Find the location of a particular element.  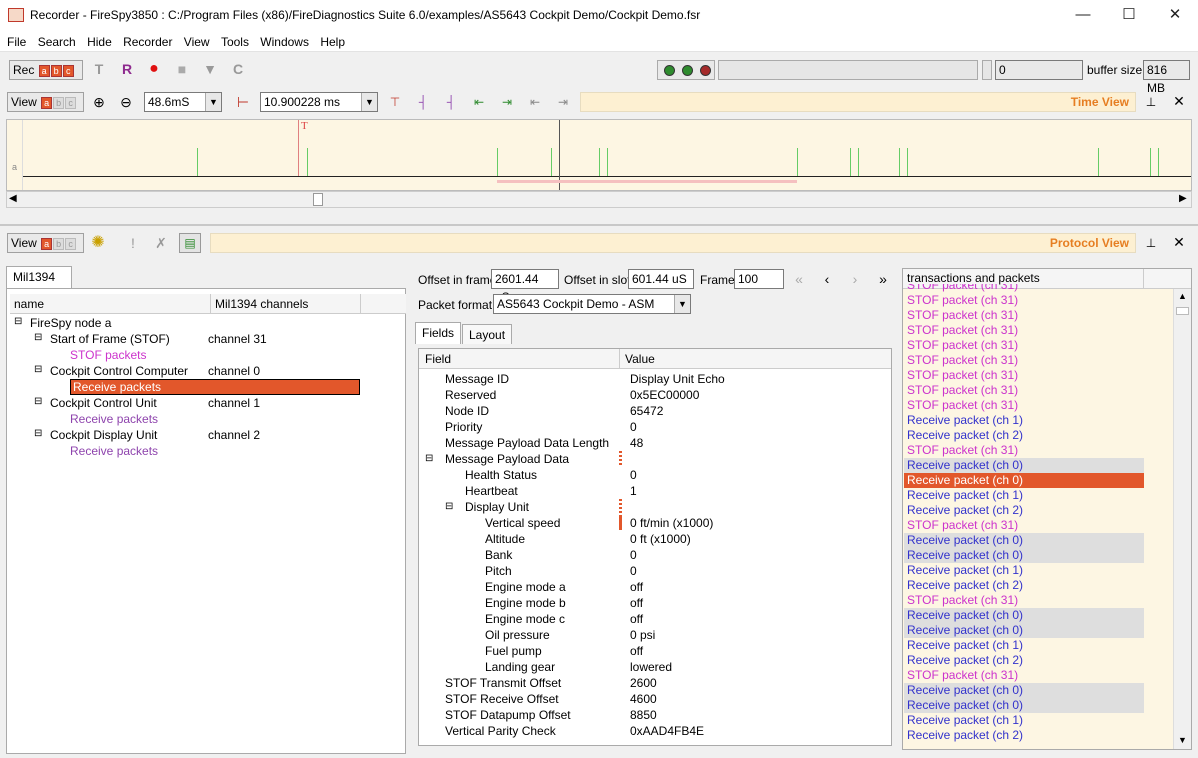

col-field: Field is located at coordinates (438, 359).